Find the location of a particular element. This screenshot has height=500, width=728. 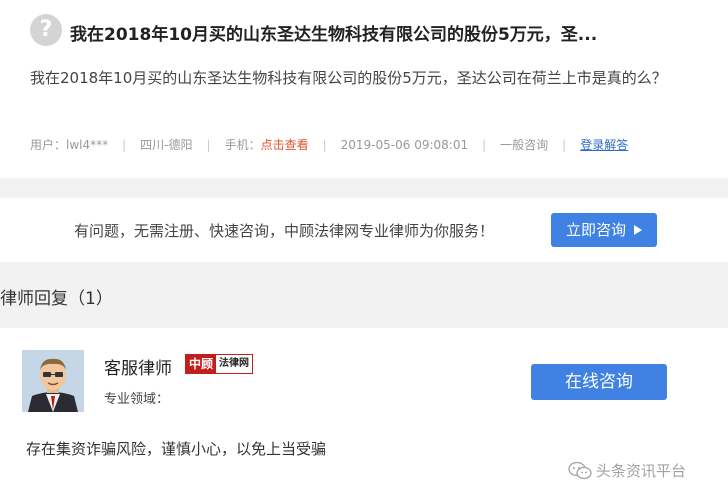

lawyer-name: 客服律师 is located at coordinates (138, 366).